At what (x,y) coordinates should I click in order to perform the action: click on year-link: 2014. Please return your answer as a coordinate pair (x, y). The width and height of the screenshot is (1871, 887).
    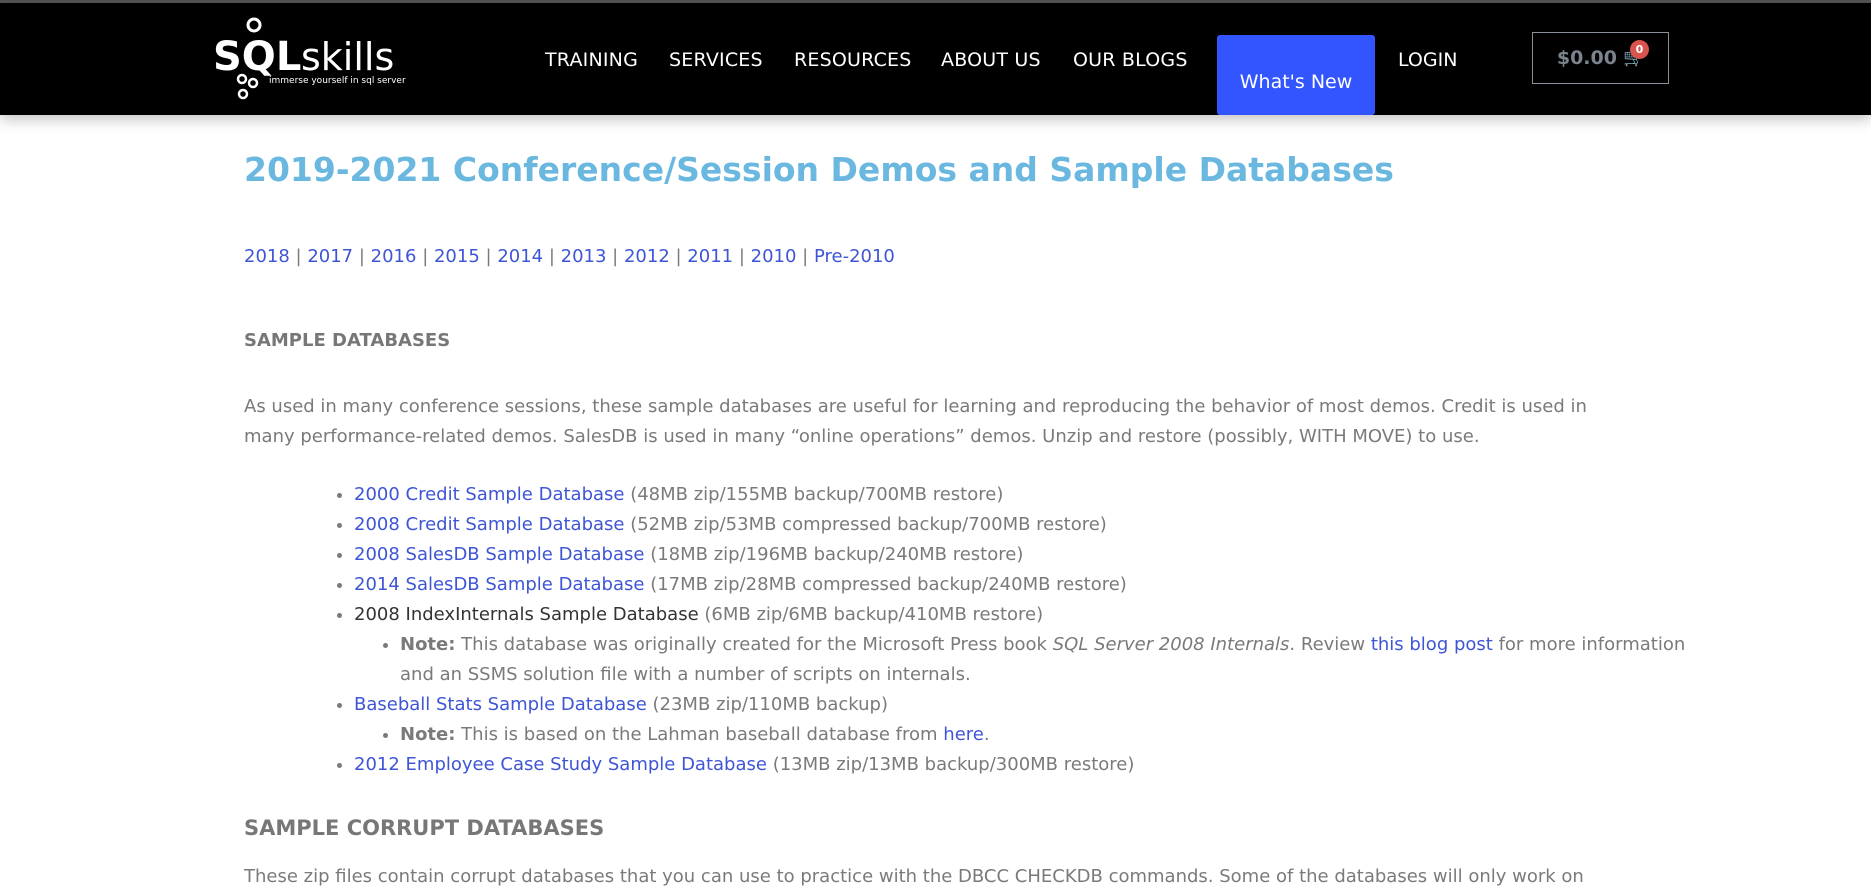
    Looking at the image, I should click on (520, 256).